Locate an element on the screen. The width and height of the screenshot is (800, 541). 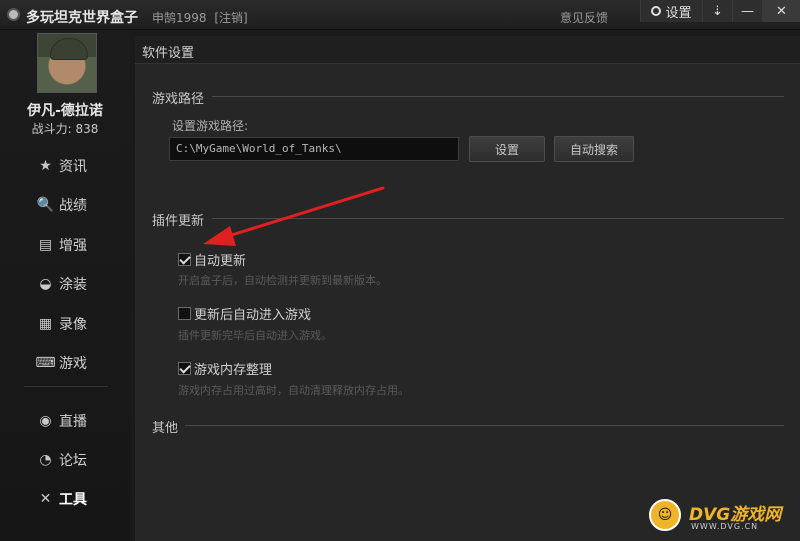
gamepad-icon: ⌨ is located at coordinates (45, 363).